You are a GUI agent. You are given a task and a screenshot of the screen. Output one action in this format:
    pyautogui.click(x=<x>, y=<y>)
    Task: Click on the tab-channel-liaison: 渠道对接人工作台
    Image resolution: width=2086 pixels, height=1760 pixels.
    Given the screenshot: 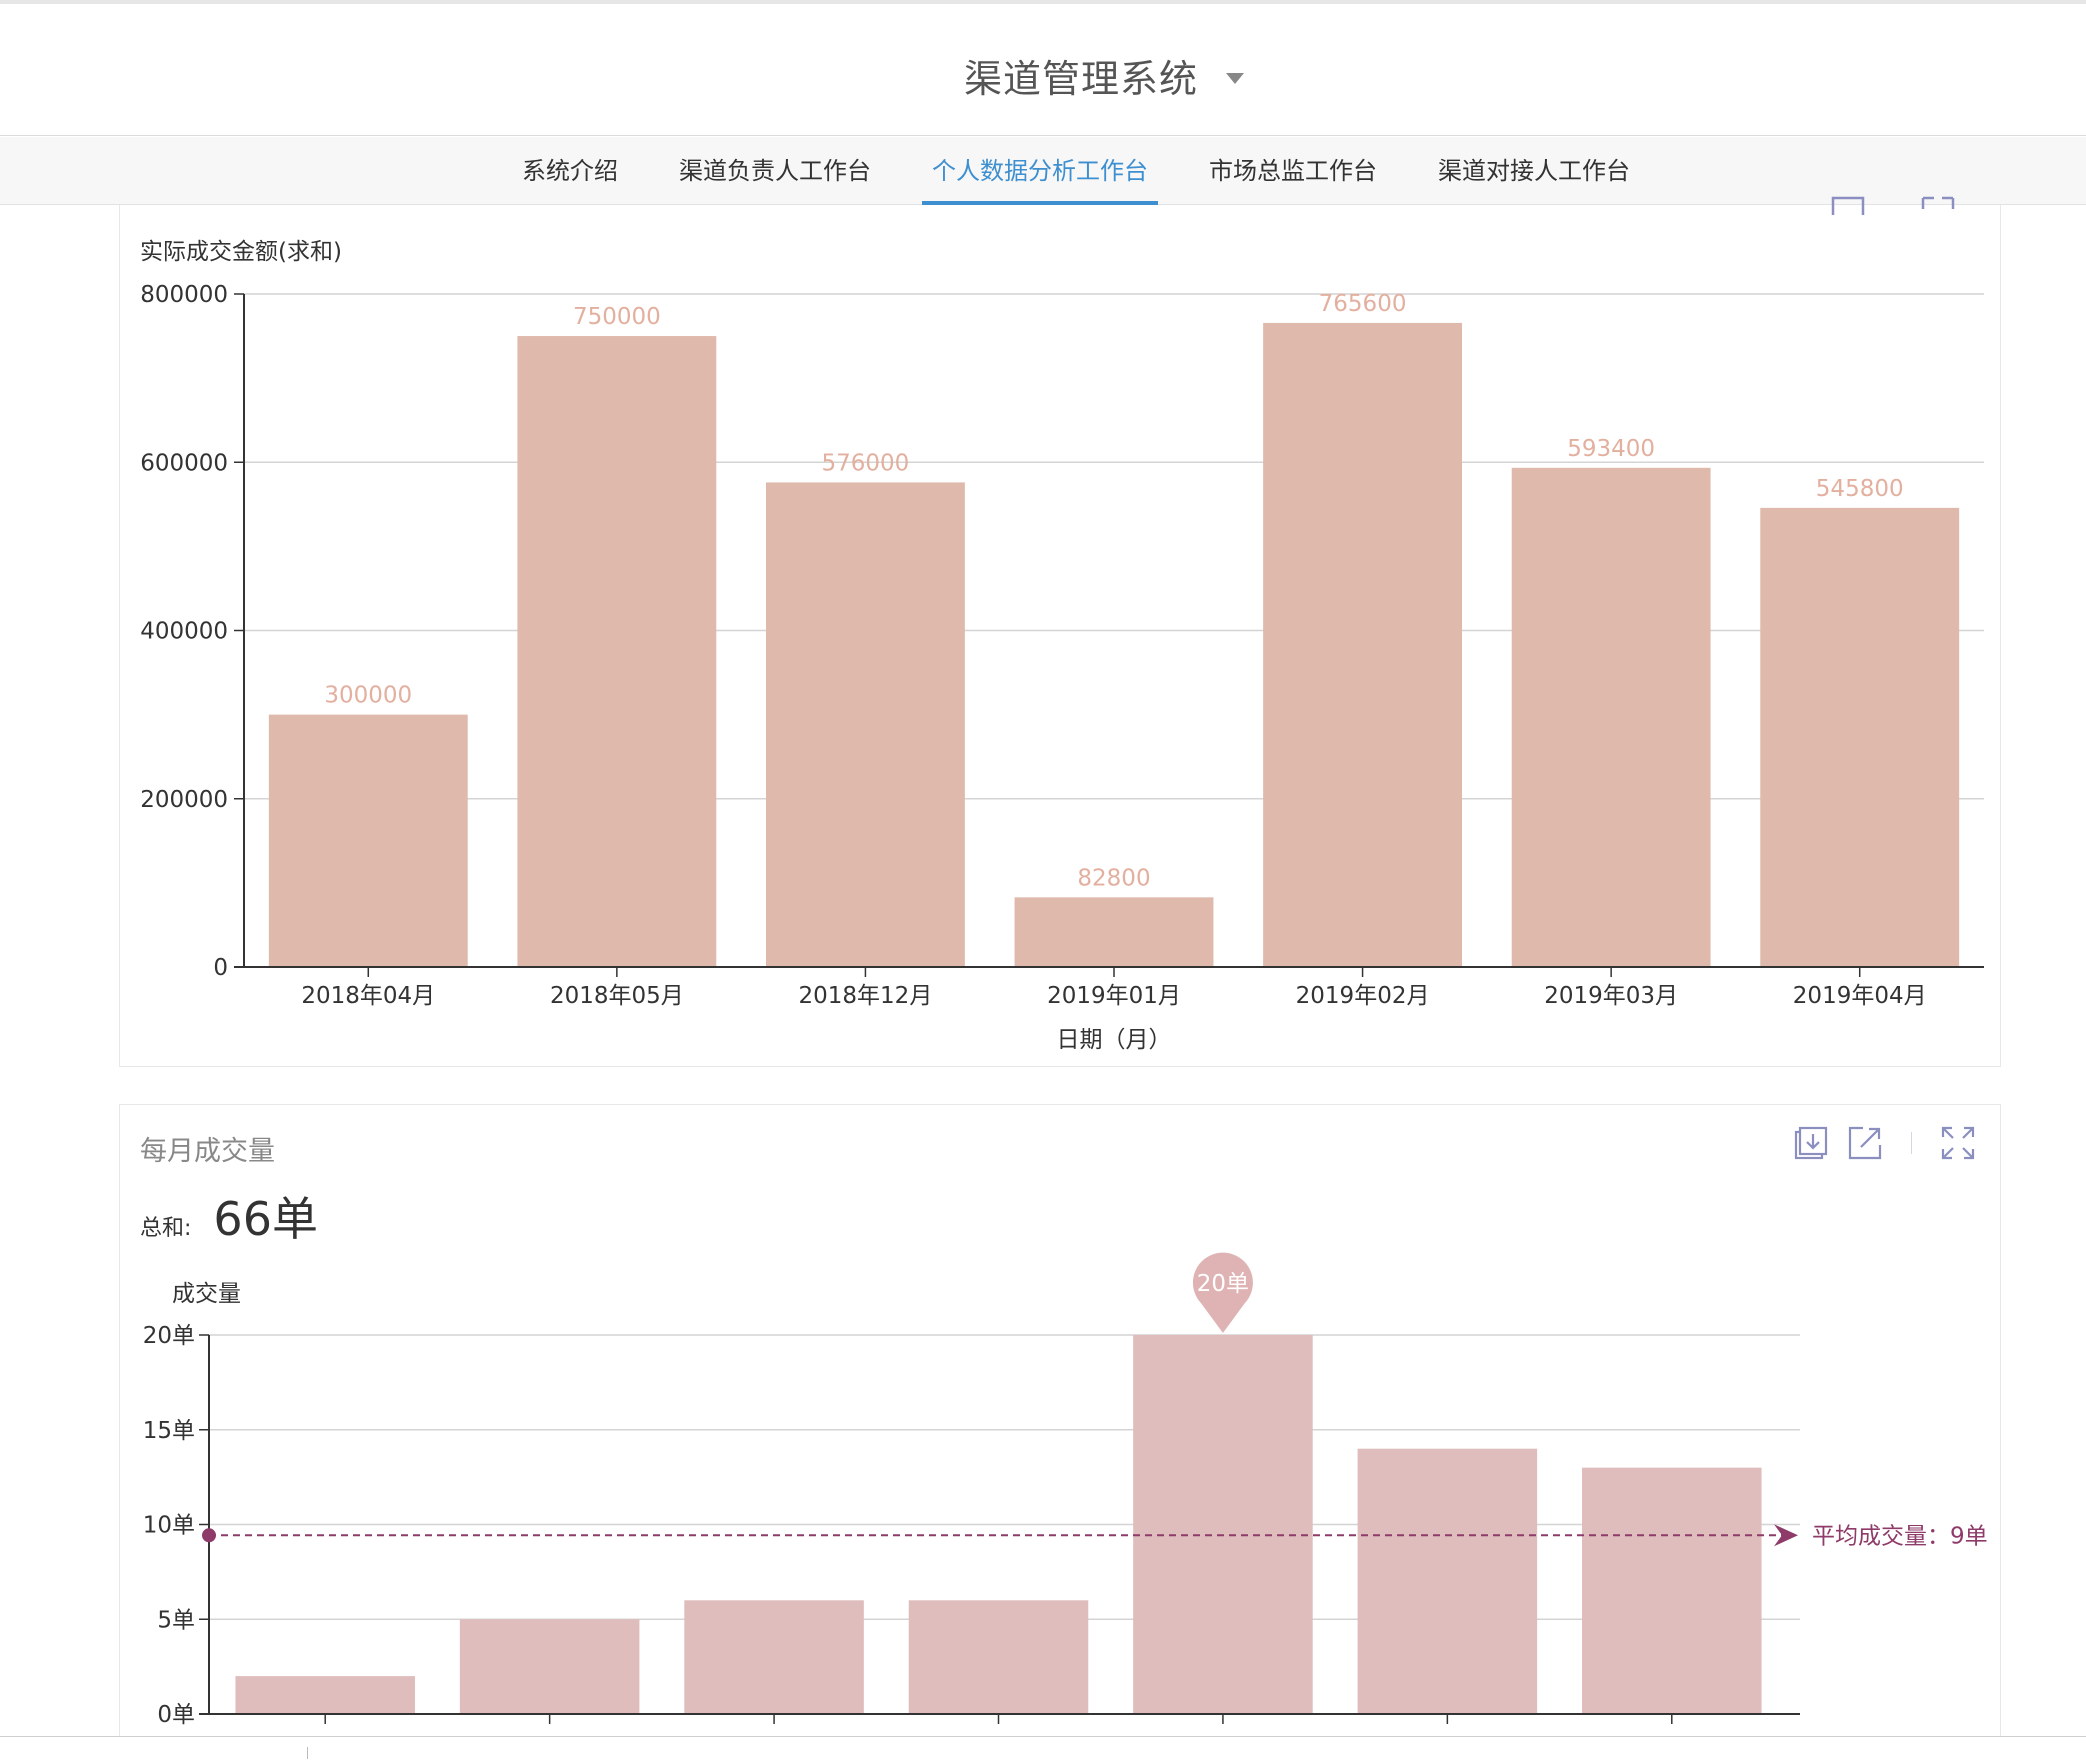 What is the action you would take?
    pyautogui.click(x=1534, y=171)
    